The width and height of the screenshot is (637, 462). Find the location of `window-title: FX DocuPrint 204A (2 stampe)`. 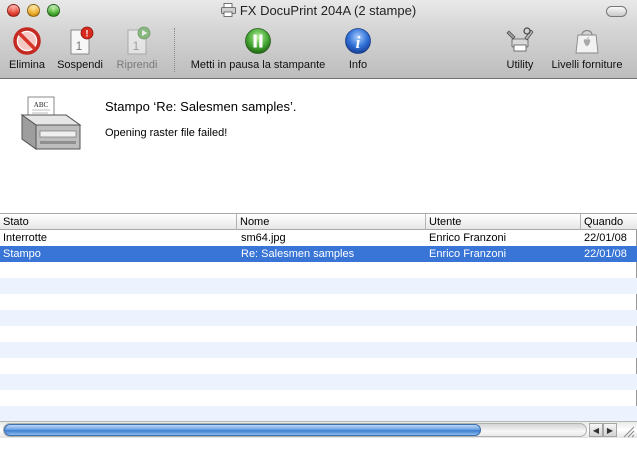

window-title: FX DocuPrint 204A (2 stampe) is located at coordinates (328, 10).